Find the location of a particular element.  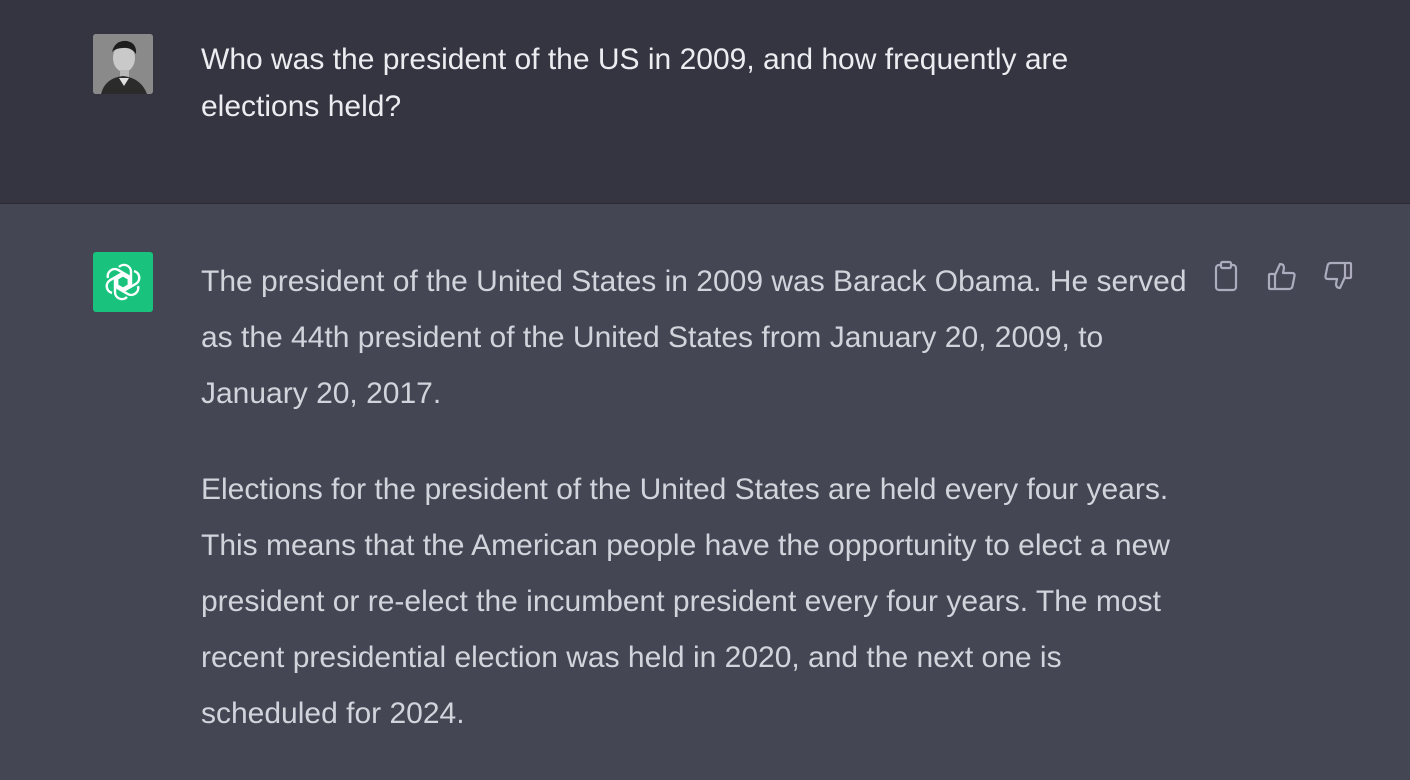

clipboard-icon is located at coordinates (1226, 276).